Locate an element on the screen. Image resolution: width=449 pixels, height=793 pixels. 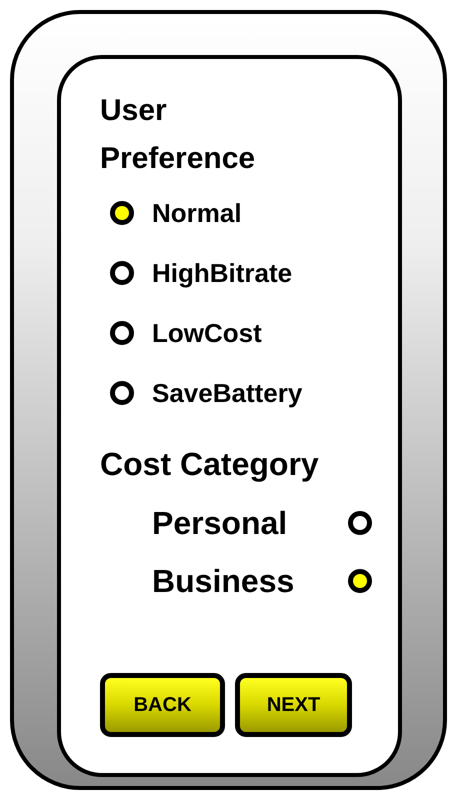
option-label: HighBitrate is located at coordinates (222, 273).